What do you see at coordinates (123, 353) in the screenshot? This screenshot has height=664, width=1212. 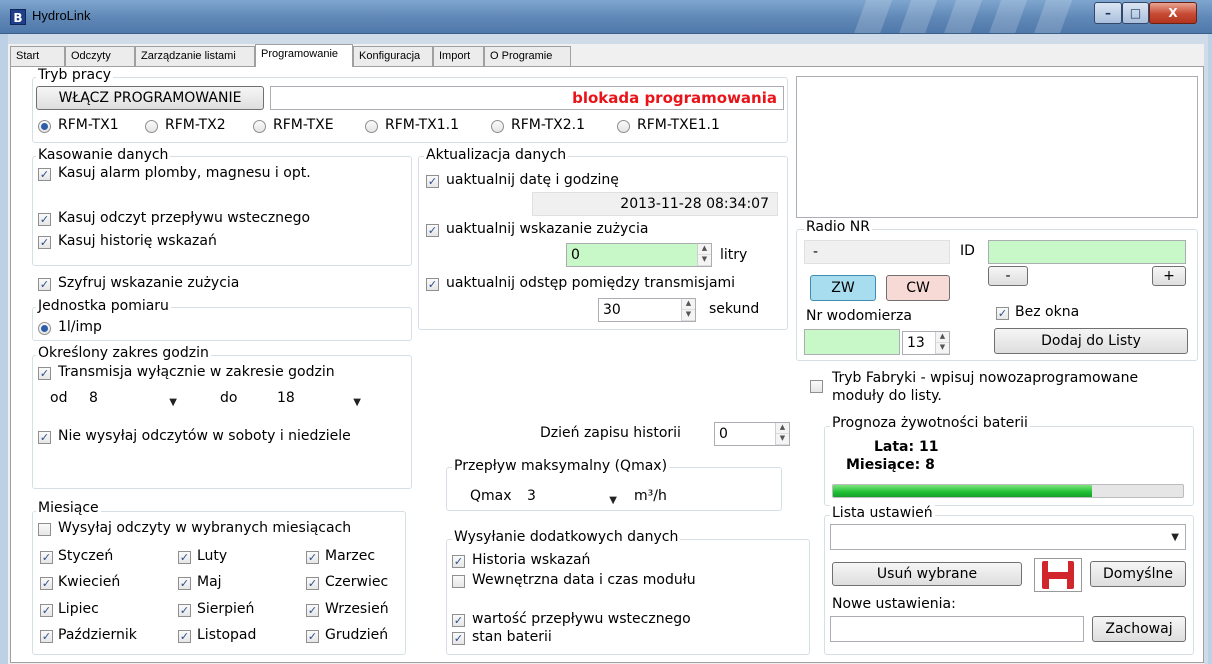 I see `zakres-label: Określony zakres godzin` at bounding box center [123, 353].